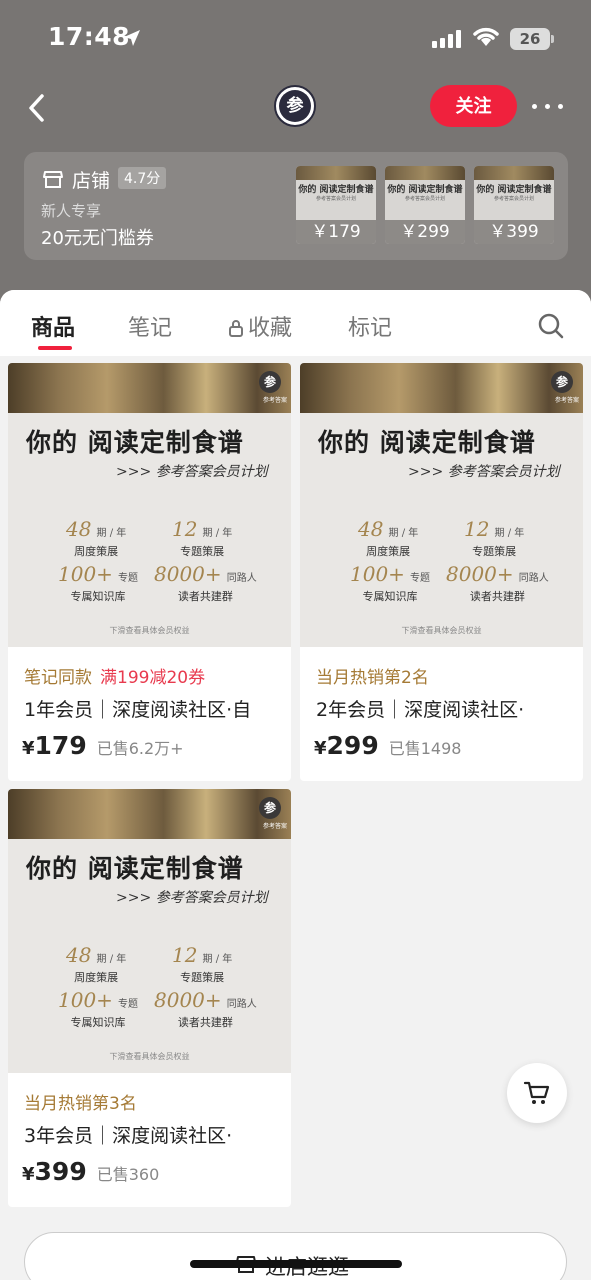 Image resolution: width=591 pixels, height=1280 pixels. What do you see at coordinates (551, 326) in the screenshot?
I see `search-icon` at bounding box center [551, 326].